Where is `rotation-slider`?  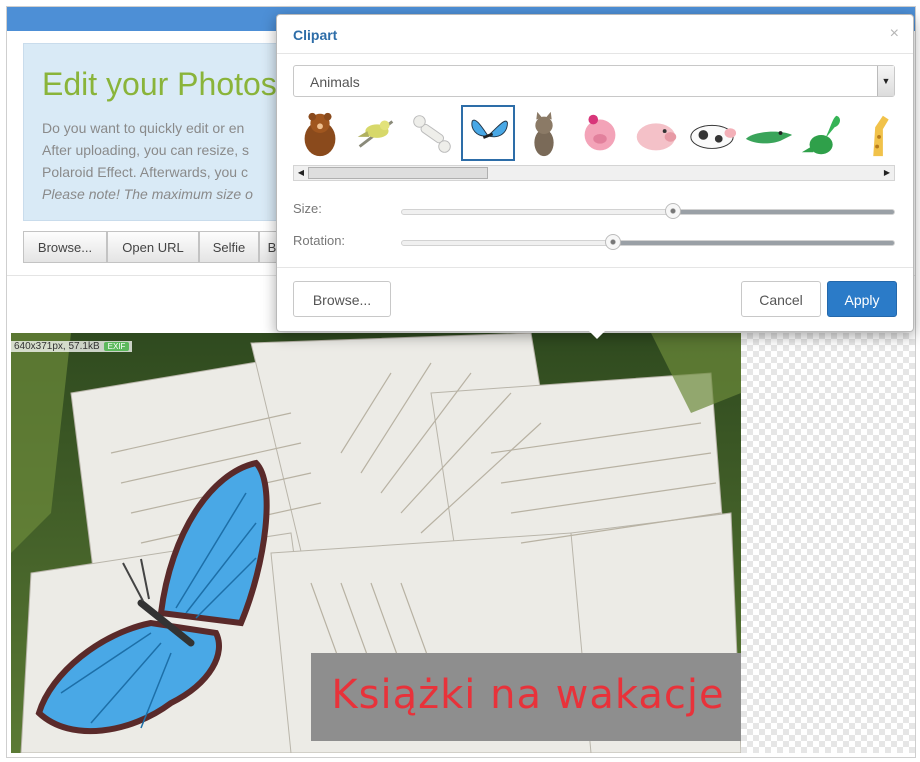 rotation-slider is located at coordinates (648, 242).